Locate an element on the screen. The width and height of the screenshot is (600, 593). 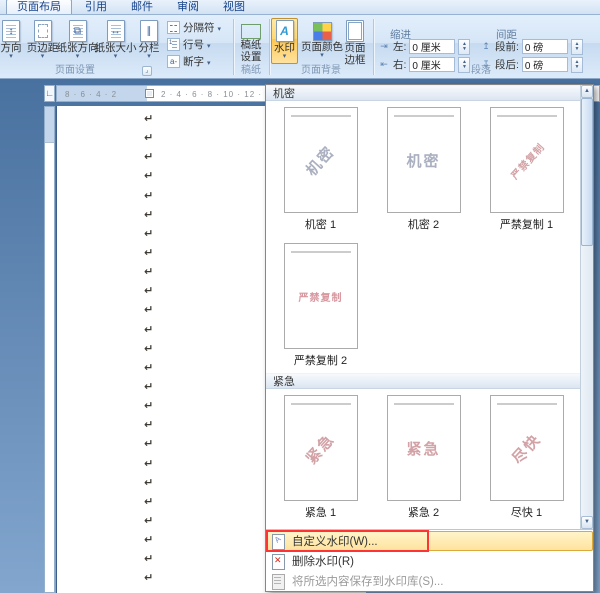
paper-size-button: ↔ 纸张大小 is located at coordinates (116, 41).